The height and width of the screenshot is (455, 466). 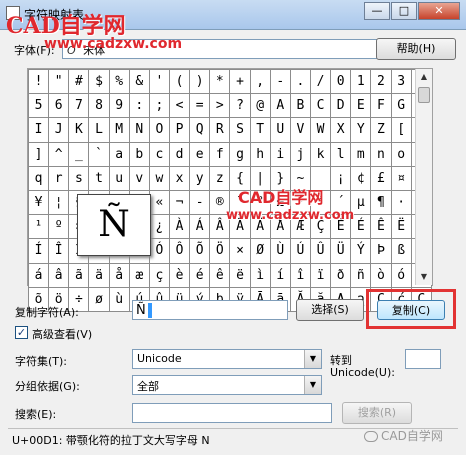 I want to click on character-cell: h, so click(x=260, y=154).